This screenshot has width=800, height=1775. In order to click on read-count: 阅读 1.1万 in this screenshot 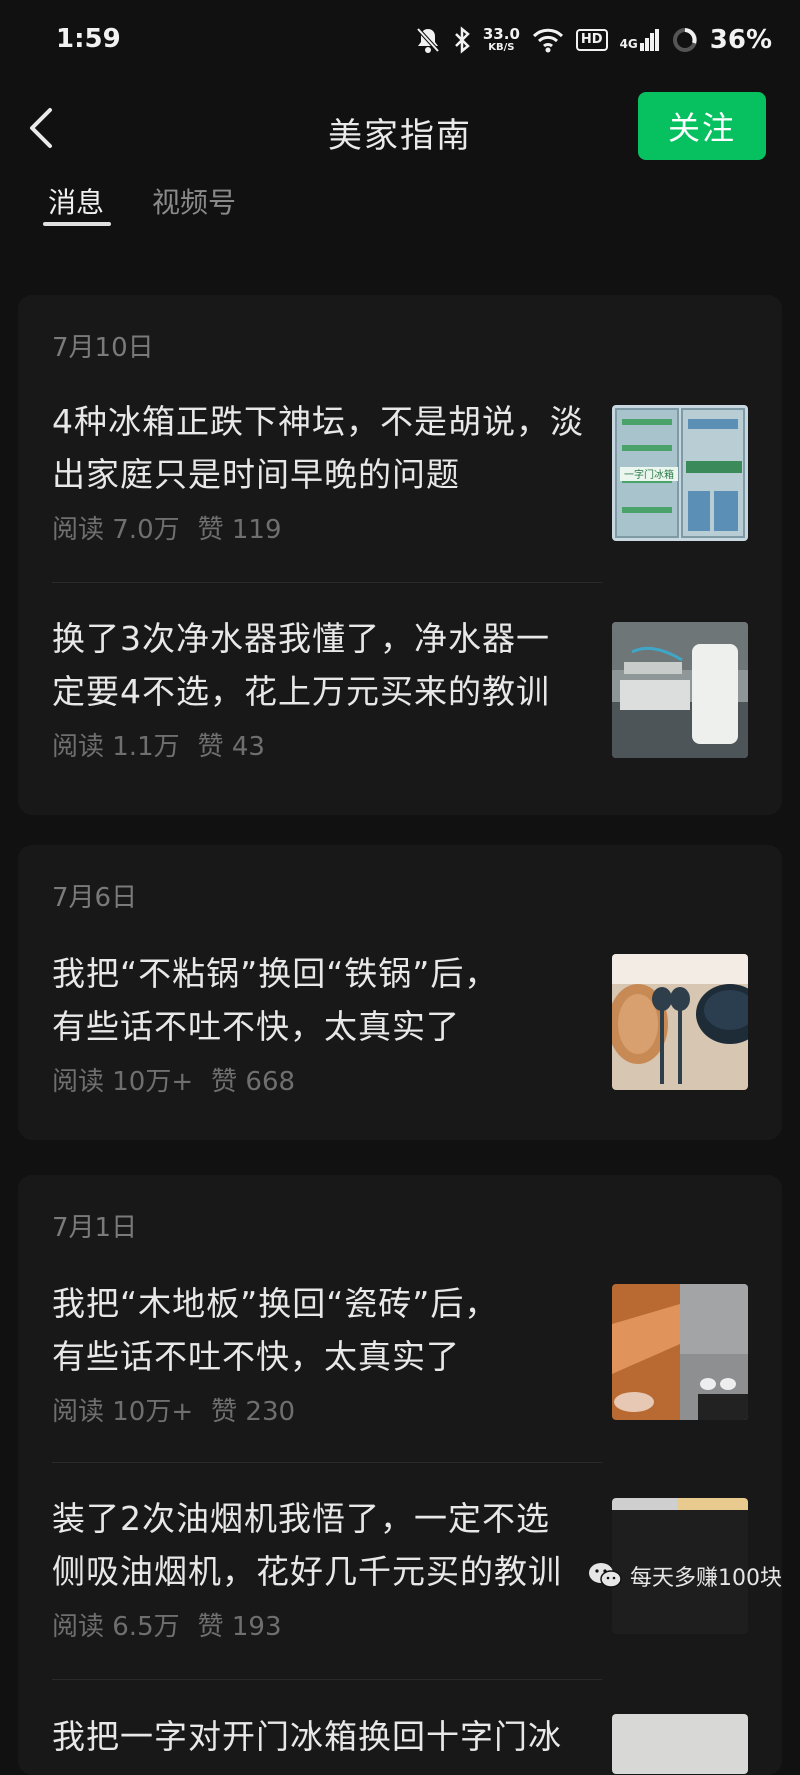, I will do `click(116, 747)`.